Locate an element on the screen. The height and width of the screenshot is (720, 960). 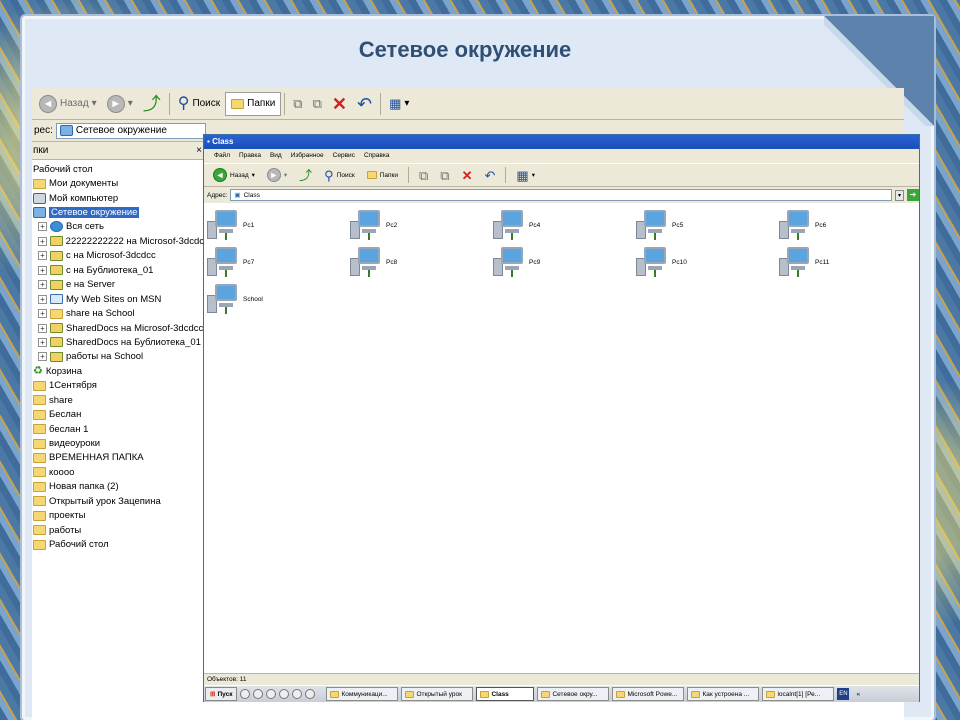
tree-item: + Вся сеть is located at coordinates (118, 227).